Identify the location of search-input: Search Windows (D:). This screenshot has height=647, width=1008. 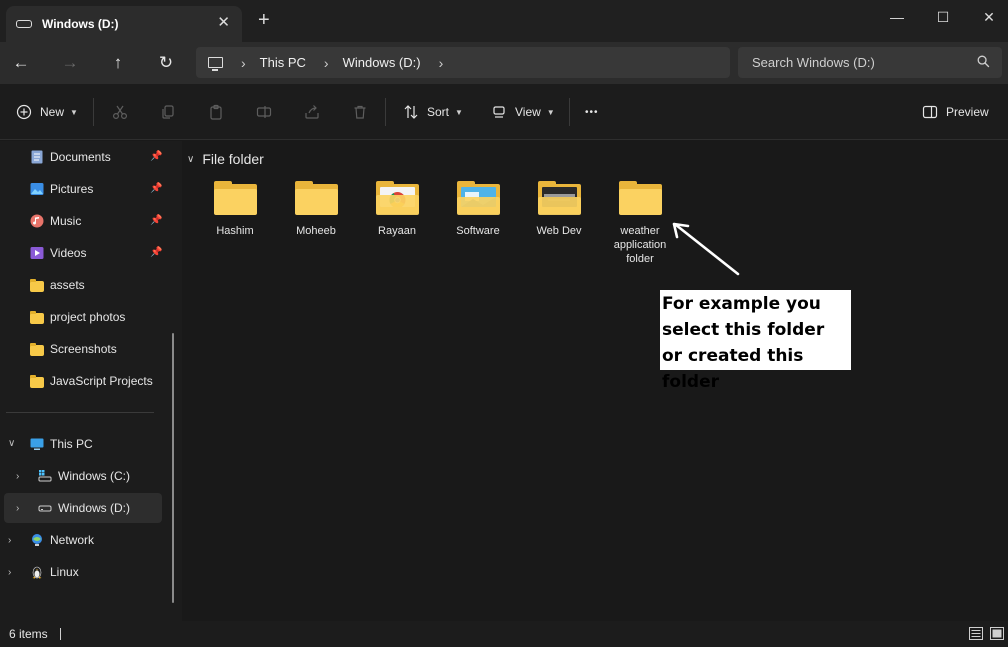
(813, 62).